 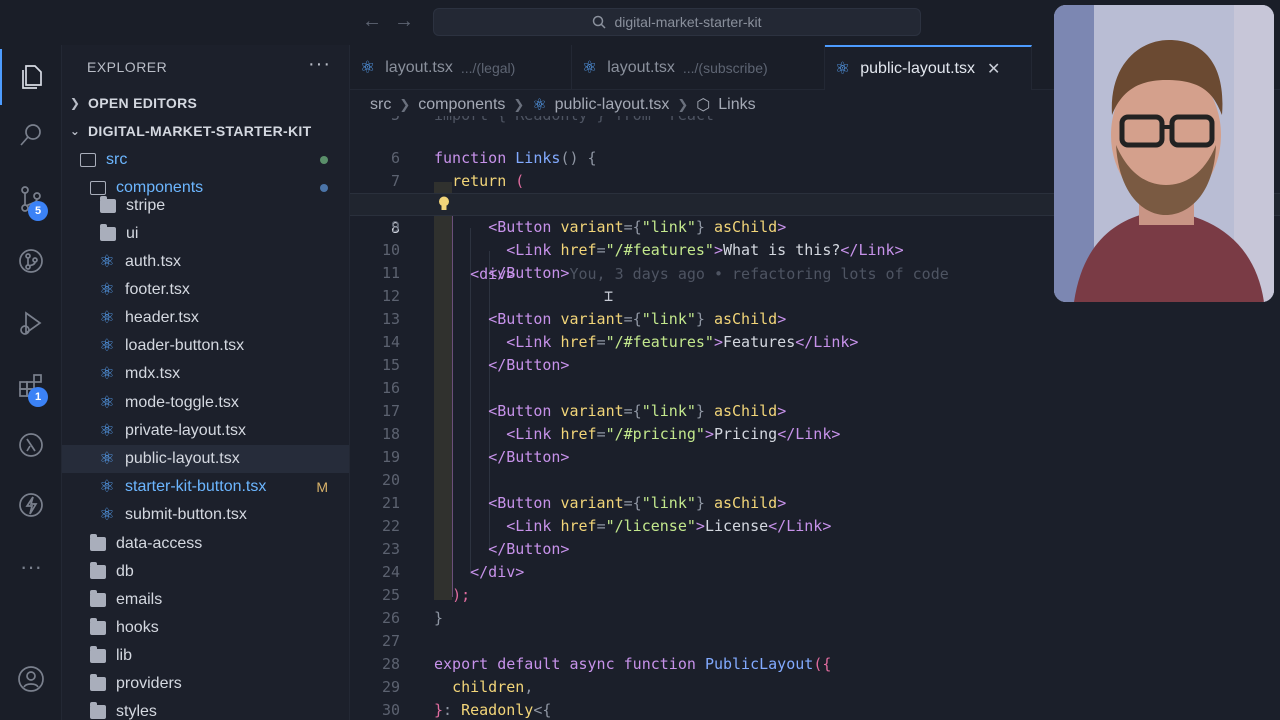 I want to click on accounts-activity, so click(x=31, y=679).